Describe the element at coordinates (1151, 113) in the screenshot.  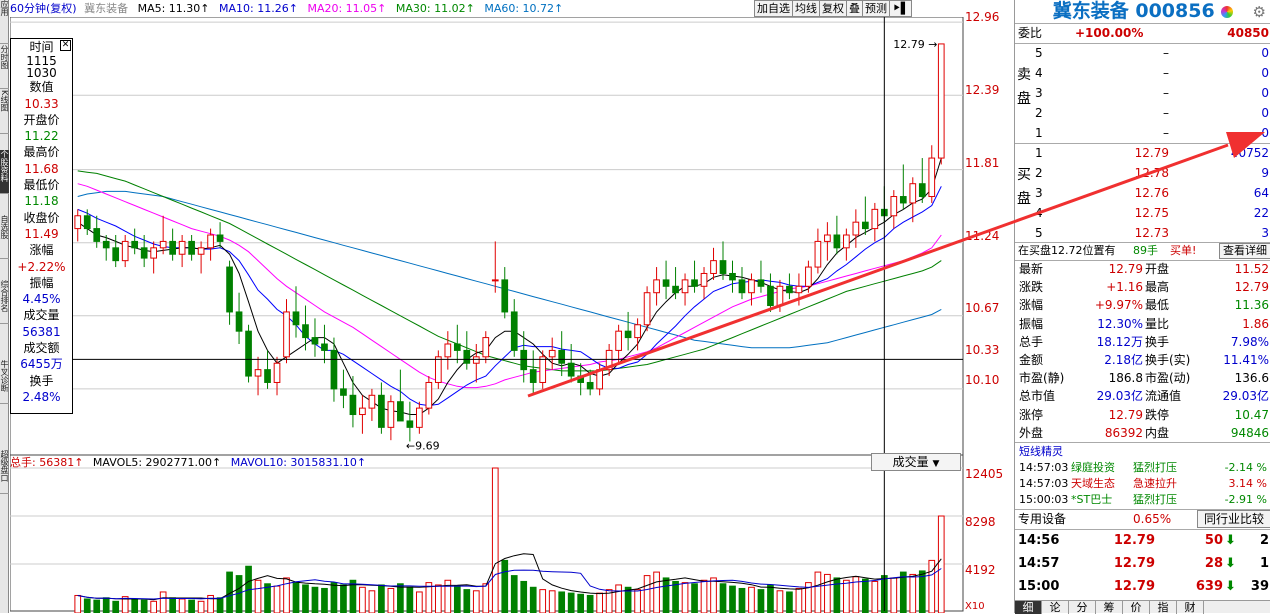
I see `sell-level-row: 2 – 0` at that location.